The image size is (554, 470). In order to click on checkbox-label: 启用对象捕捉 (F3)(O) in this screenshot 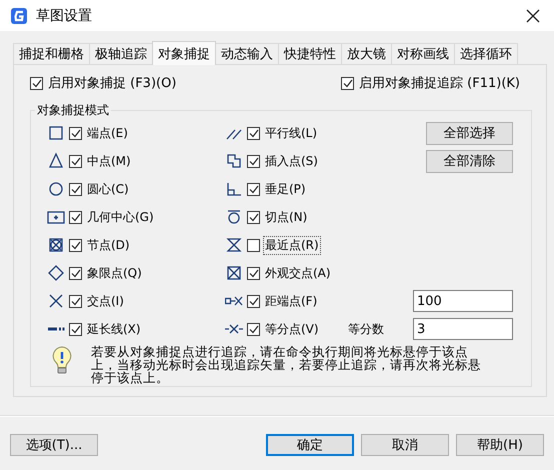, I will do `click(112, 83)`.